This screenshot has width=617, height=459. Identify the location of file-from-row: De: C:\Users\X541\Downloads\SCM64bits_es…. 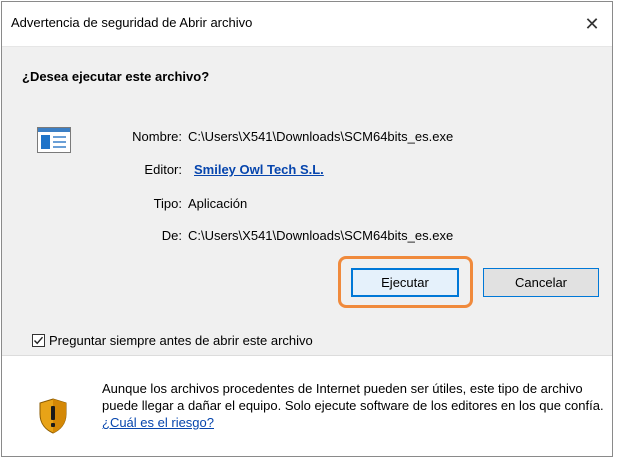
(307, 237).